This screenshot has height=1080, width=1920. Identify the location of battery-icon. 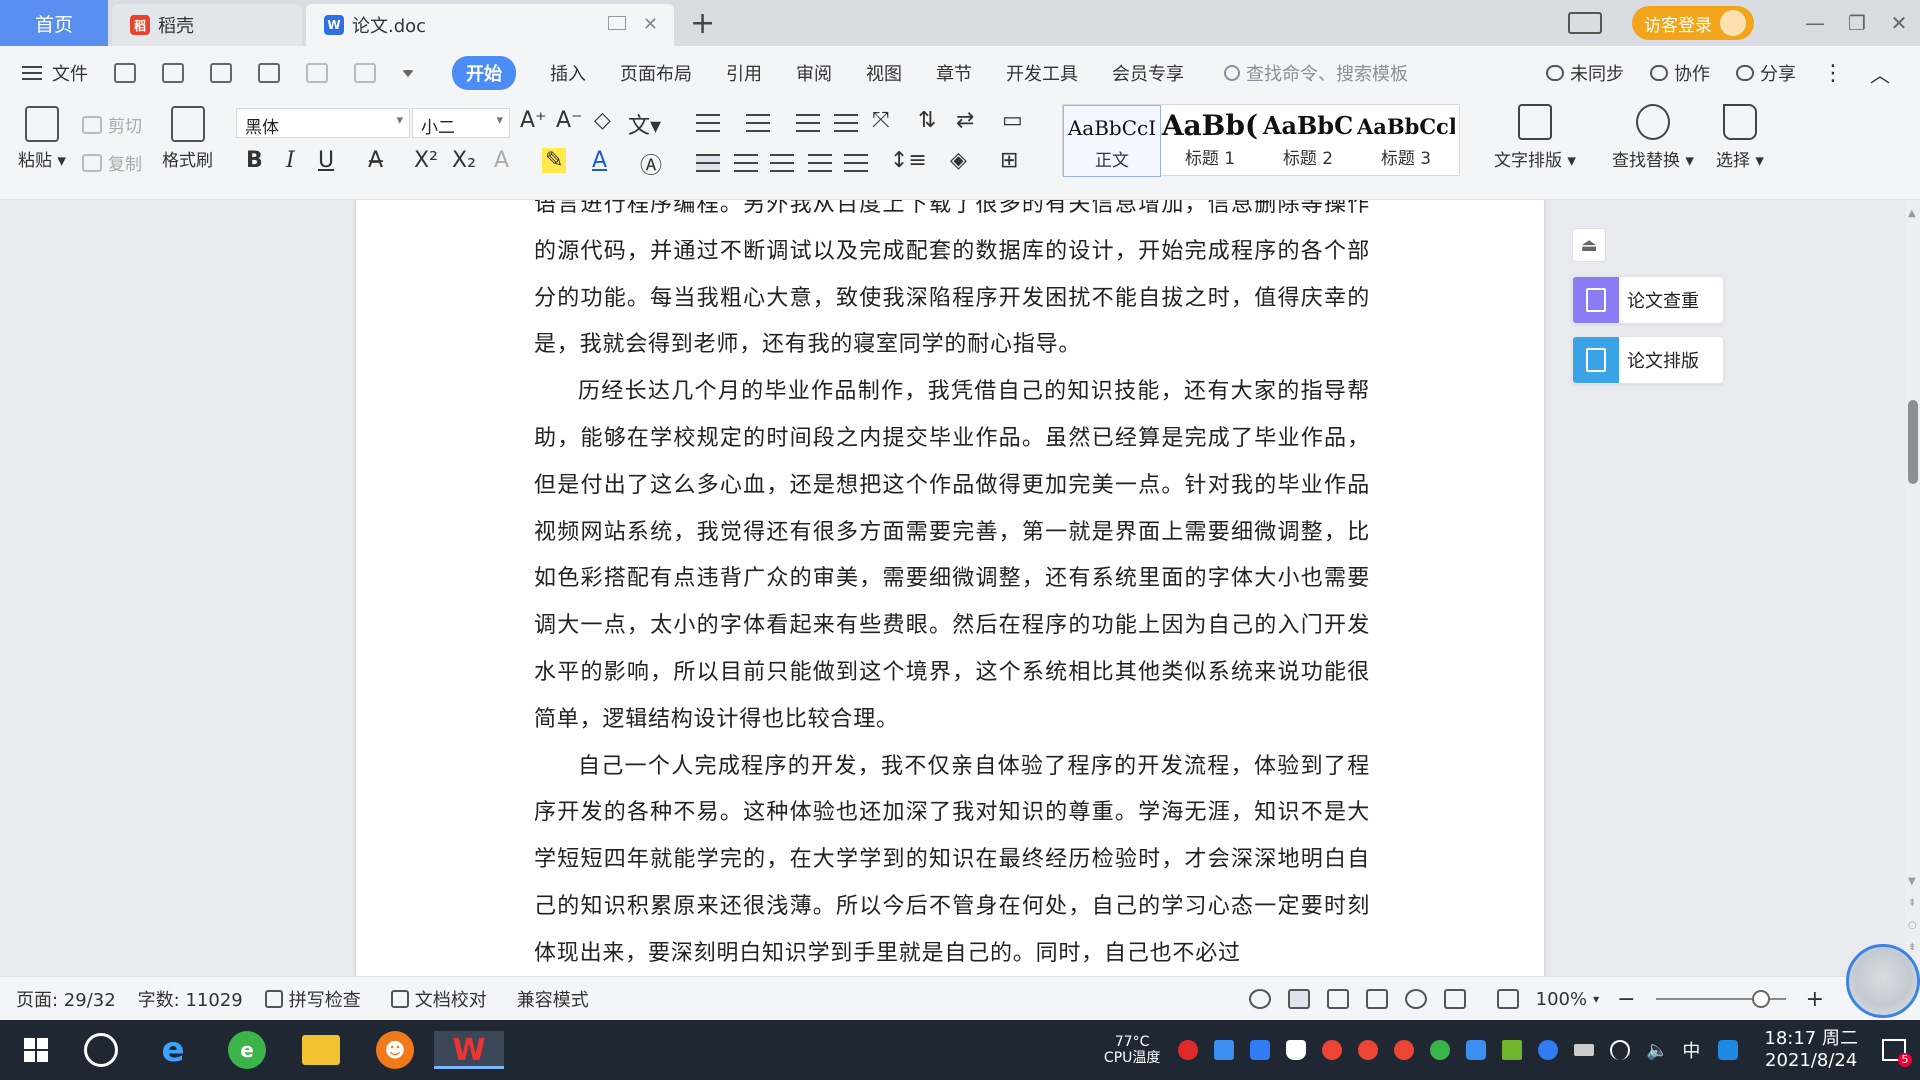
(1584, 1050).